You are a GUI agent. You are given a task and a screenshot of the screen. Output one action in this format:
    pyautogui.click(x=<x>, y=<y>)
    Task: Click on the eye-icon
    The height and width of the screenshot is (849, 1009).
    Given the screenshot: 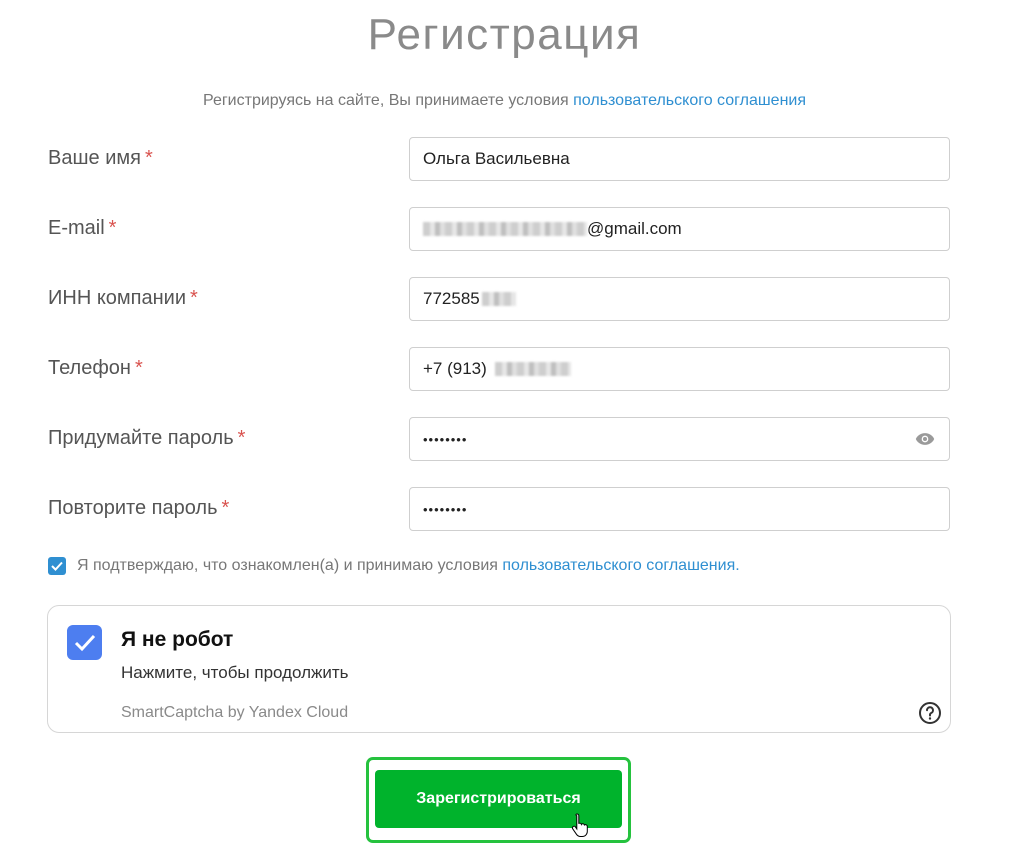 What is the action you would take?
    pyautogui.click(x=925, y=439)
    